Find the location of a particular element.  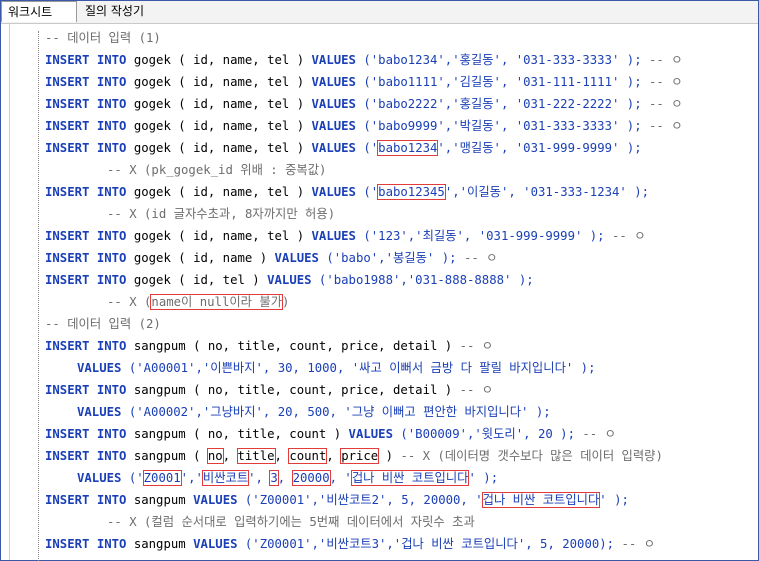

code-line: -- 데이터 입력 (1) is located at coordinates (103, 38).